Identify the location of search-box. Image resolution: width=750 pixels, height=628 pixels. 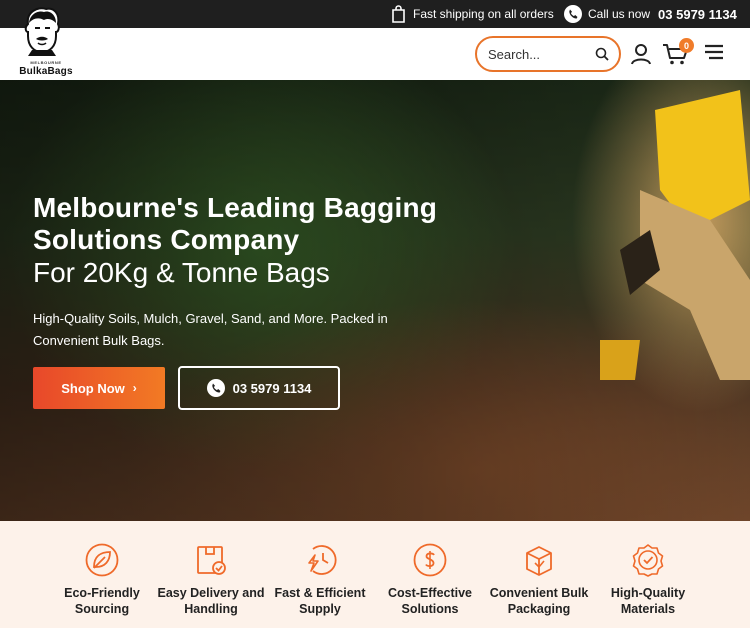
(548, 54).